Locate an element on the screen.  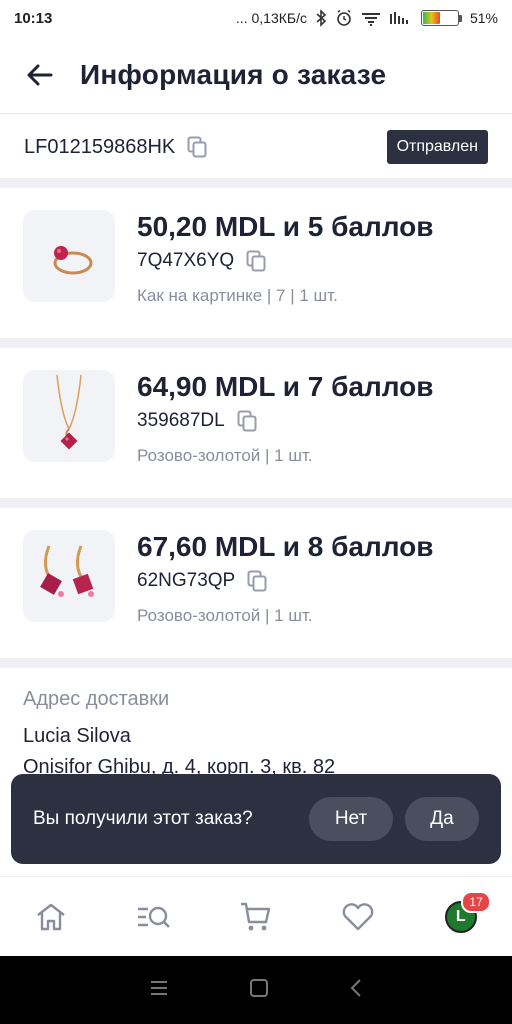
ring-icon is located at coordinates (73, 260).